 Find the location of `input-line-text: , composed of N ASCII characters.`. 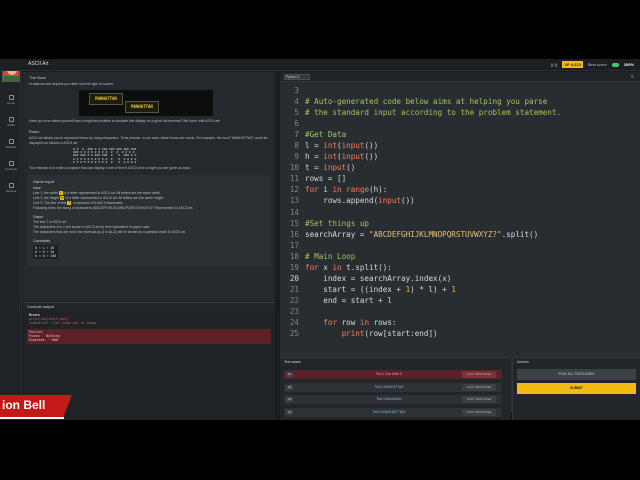

input-line-text: , composed of N ASCII characters. is located at coordinates (97, 203).